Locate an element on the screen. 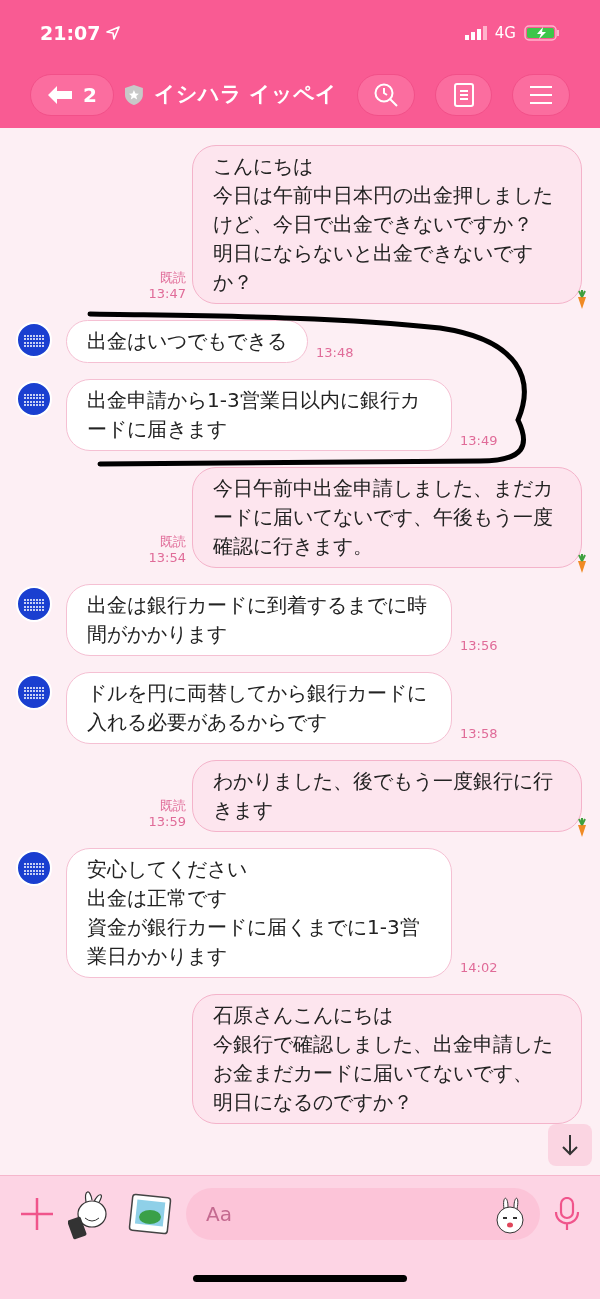 This screenshot has width=600, height=1299. message-time: 14:02 is located at coordinates (479, 968).